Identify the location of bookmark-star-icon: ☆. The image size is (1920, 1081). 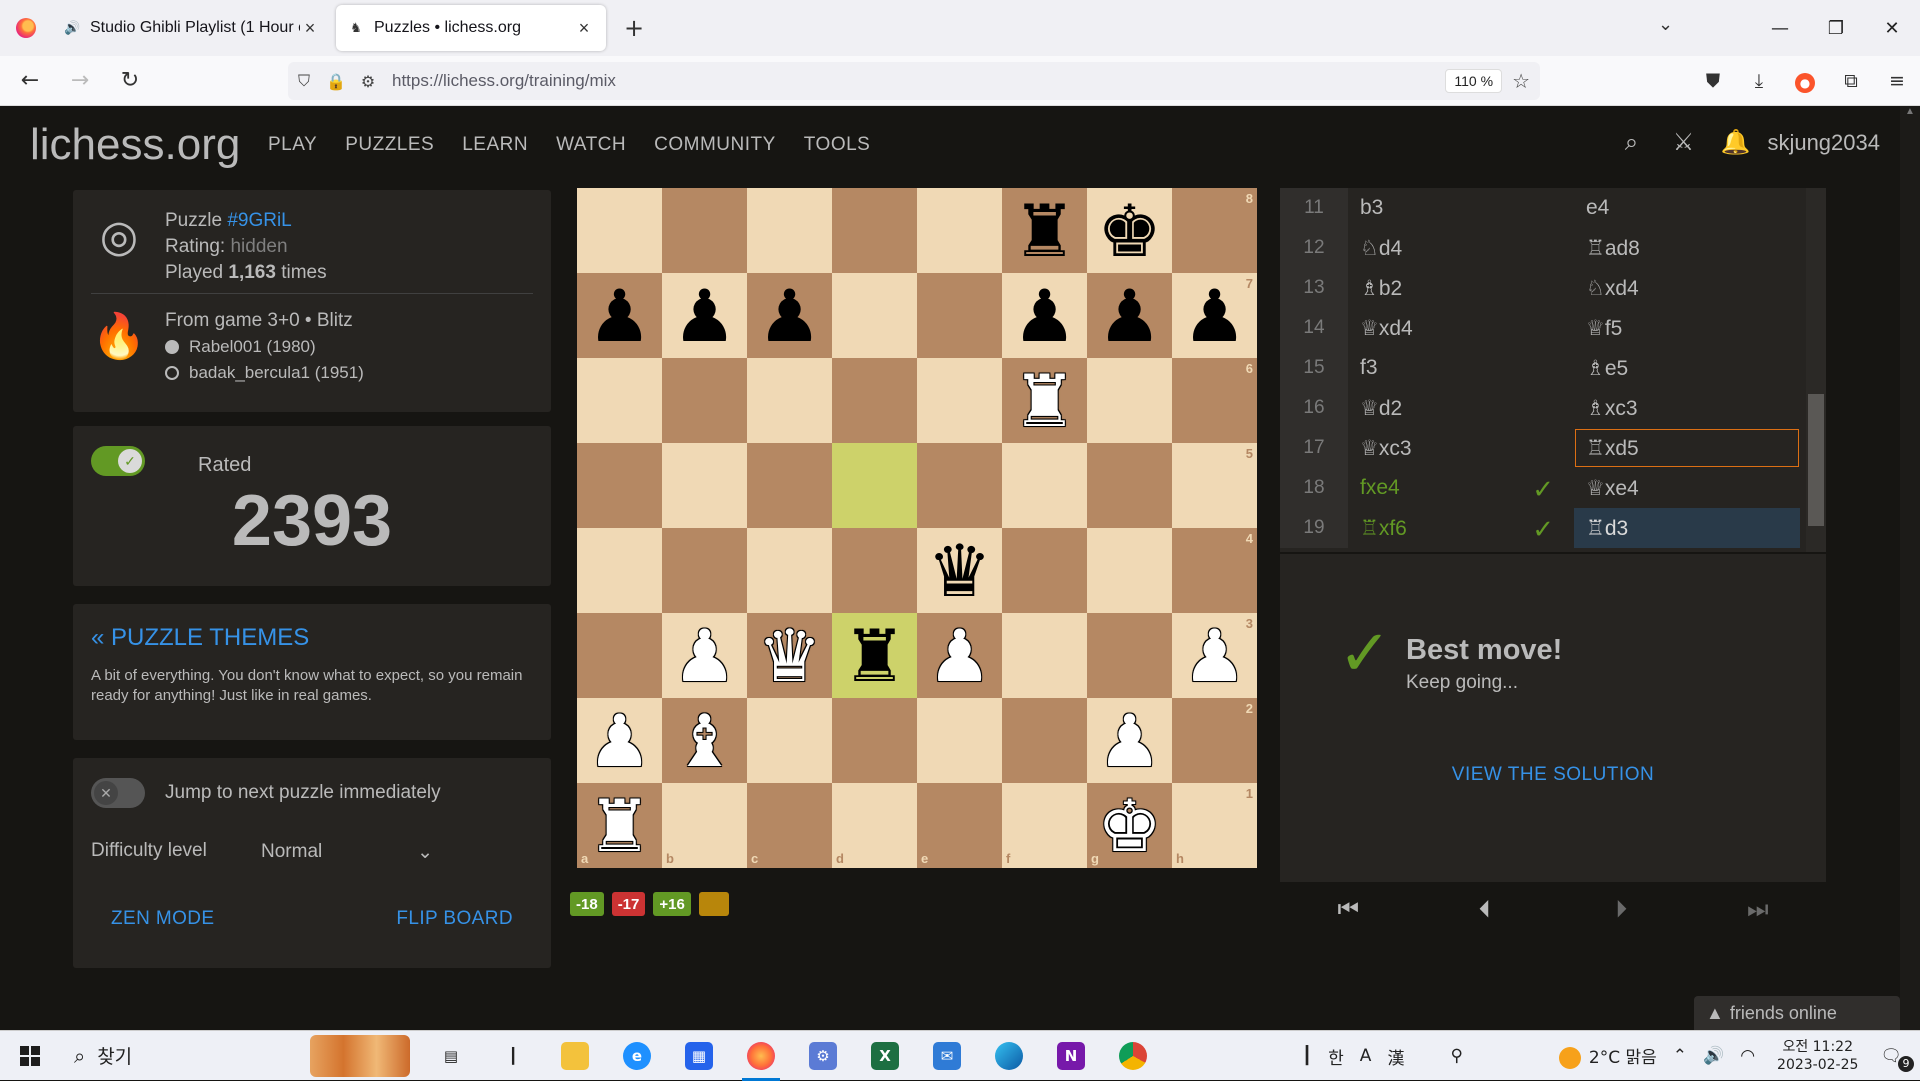
(1521, 81).